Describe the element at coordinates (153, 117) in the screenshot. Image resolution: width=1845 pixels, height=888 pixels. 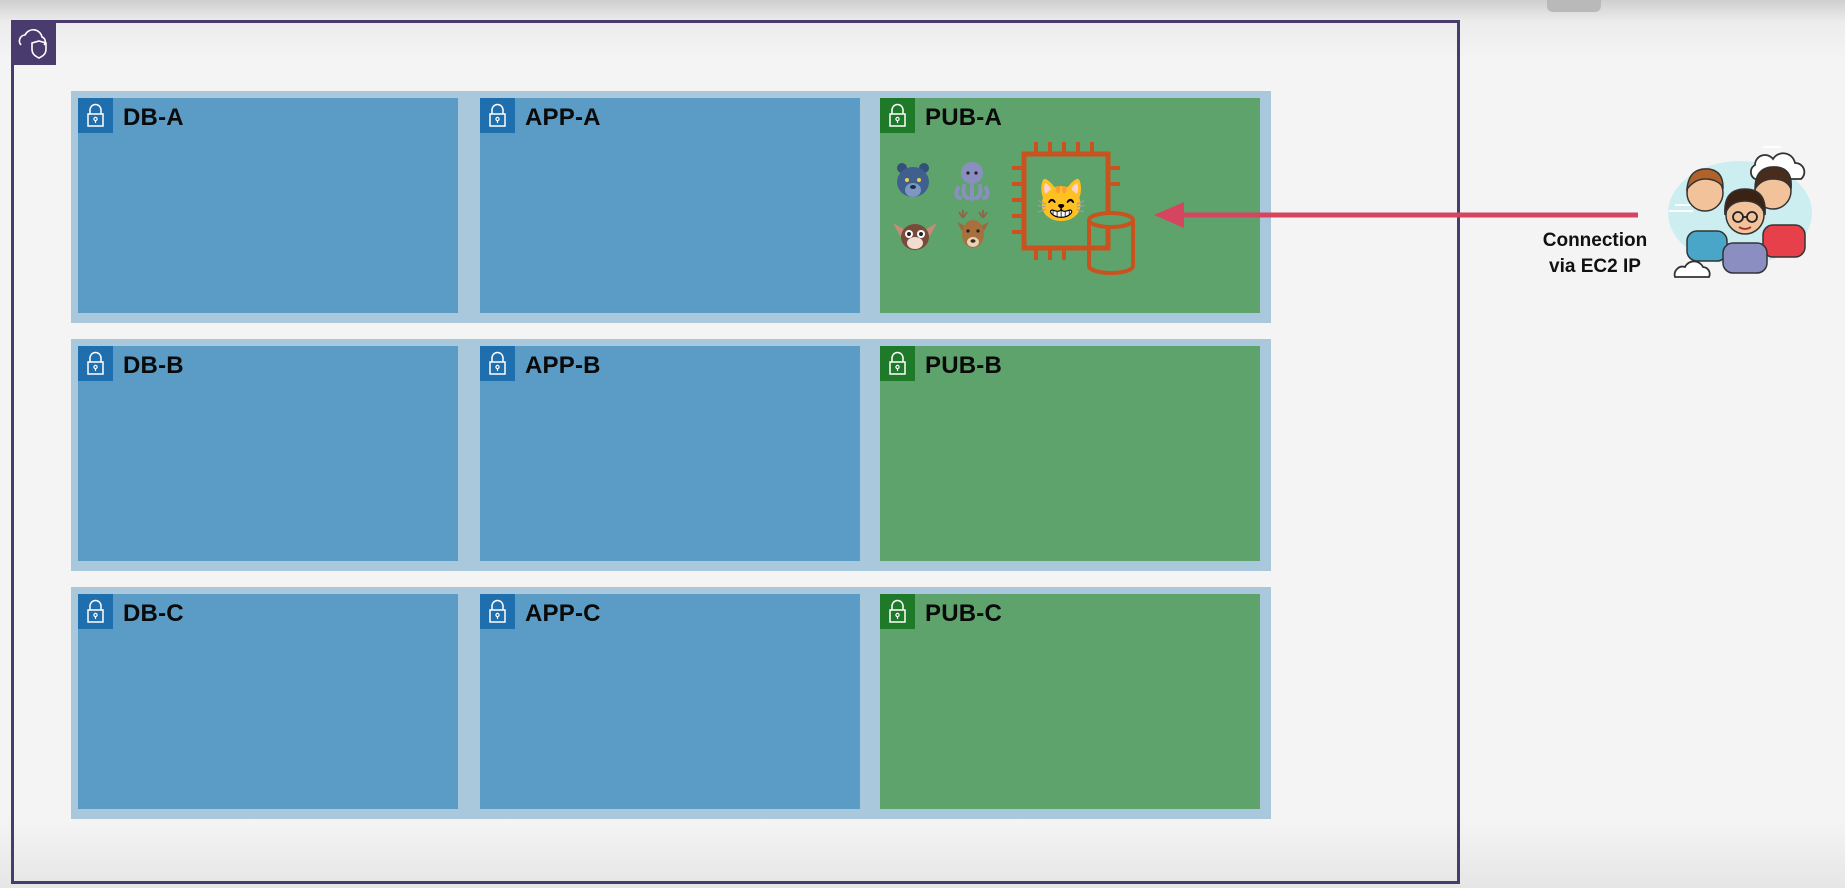
I see `subnet-label: DB-A` at that location.